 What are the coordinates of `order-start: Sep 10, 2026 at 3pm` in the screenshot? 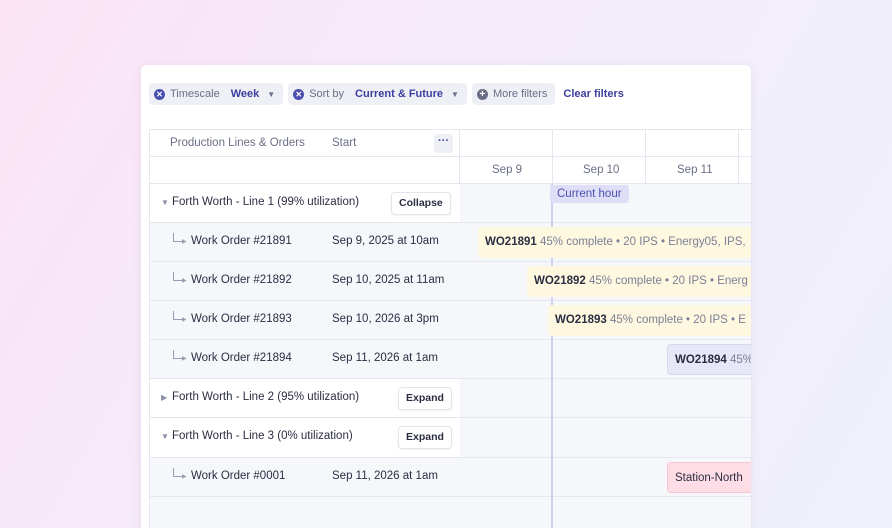 It's located at (385, 319).